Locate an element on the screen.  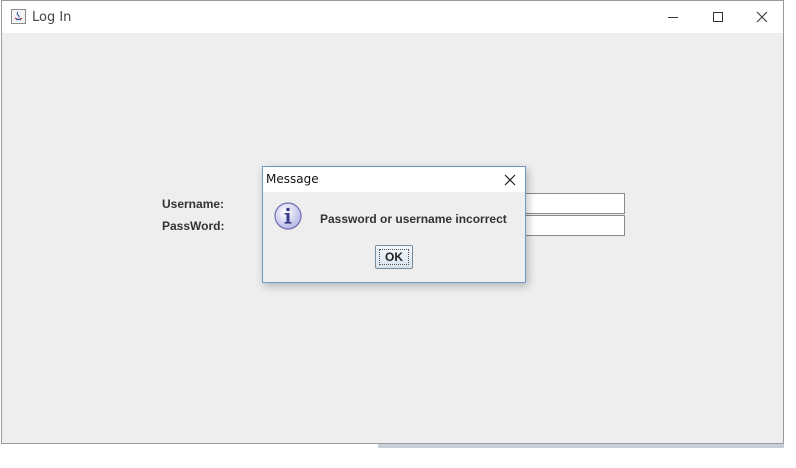
dialog-title: Message is located at coordinates (292, 179).